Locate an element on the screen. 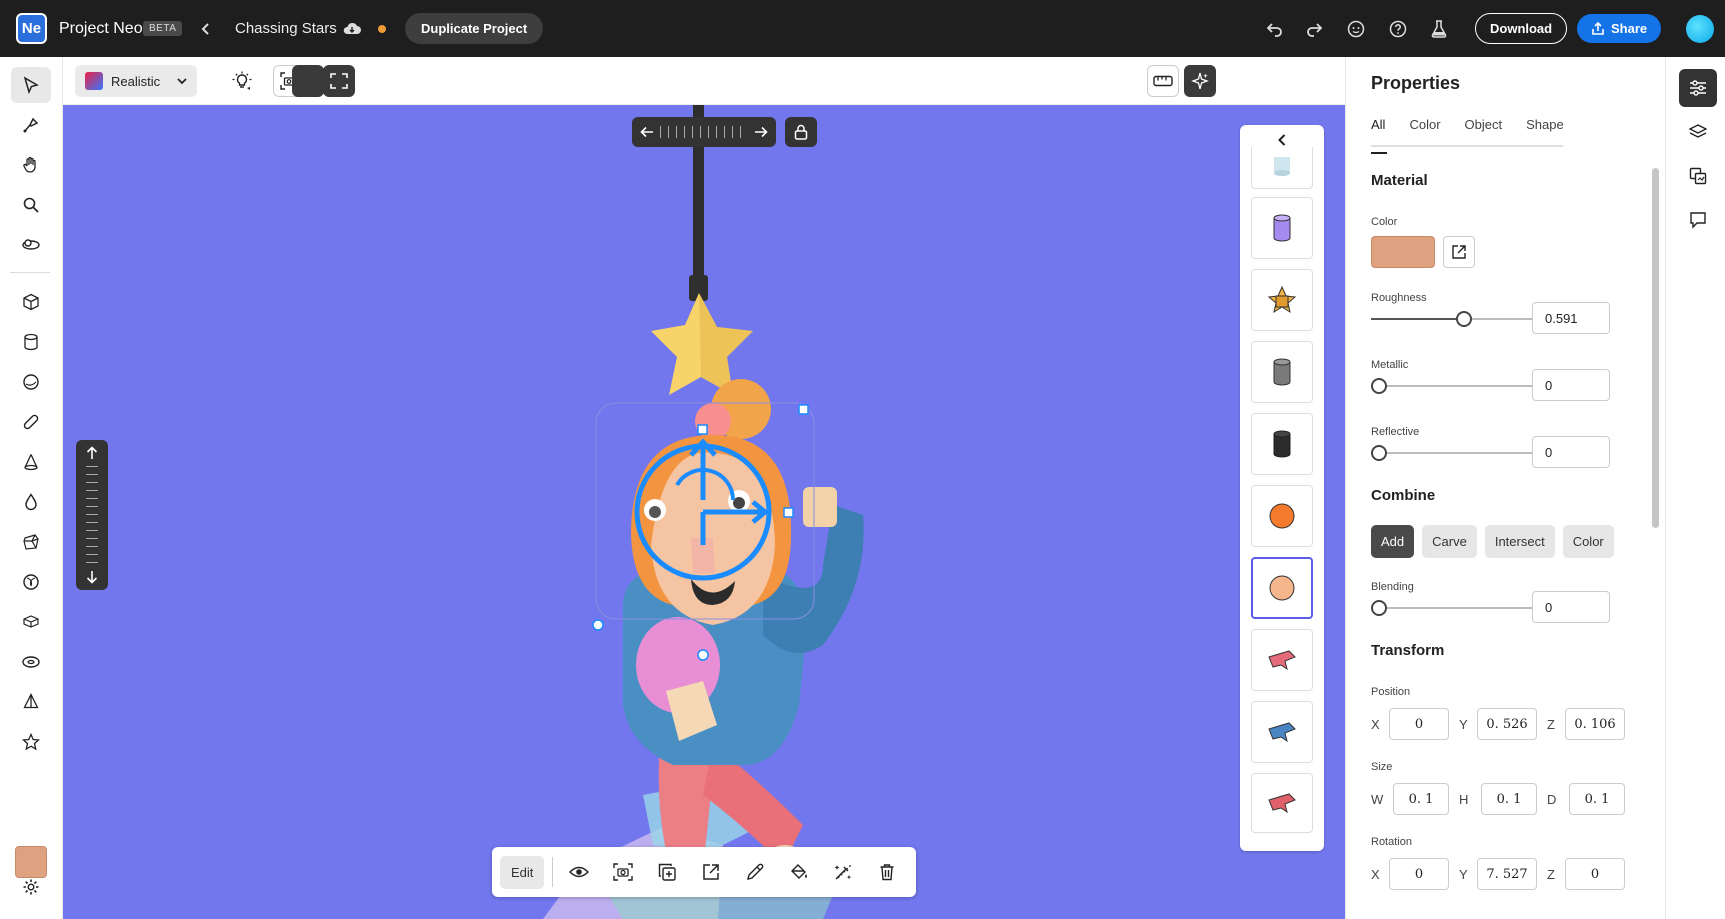  cube-shape-icon is located at coordinates (31, 302).